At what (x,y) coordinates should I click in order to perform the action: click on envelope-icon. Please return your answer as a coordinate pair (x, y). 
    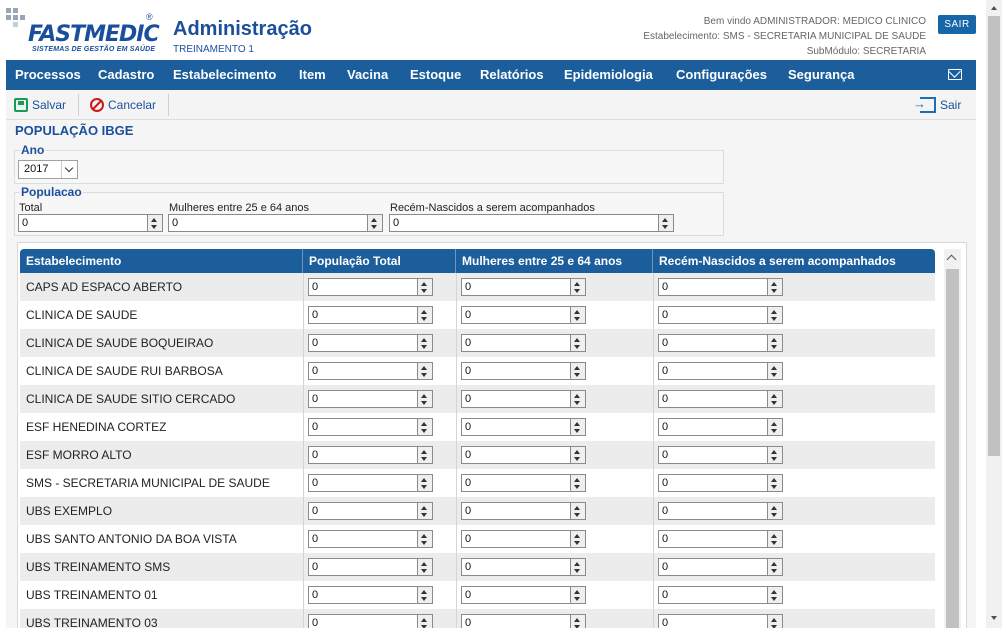
    Looking at the image, I should click on (955, 74).